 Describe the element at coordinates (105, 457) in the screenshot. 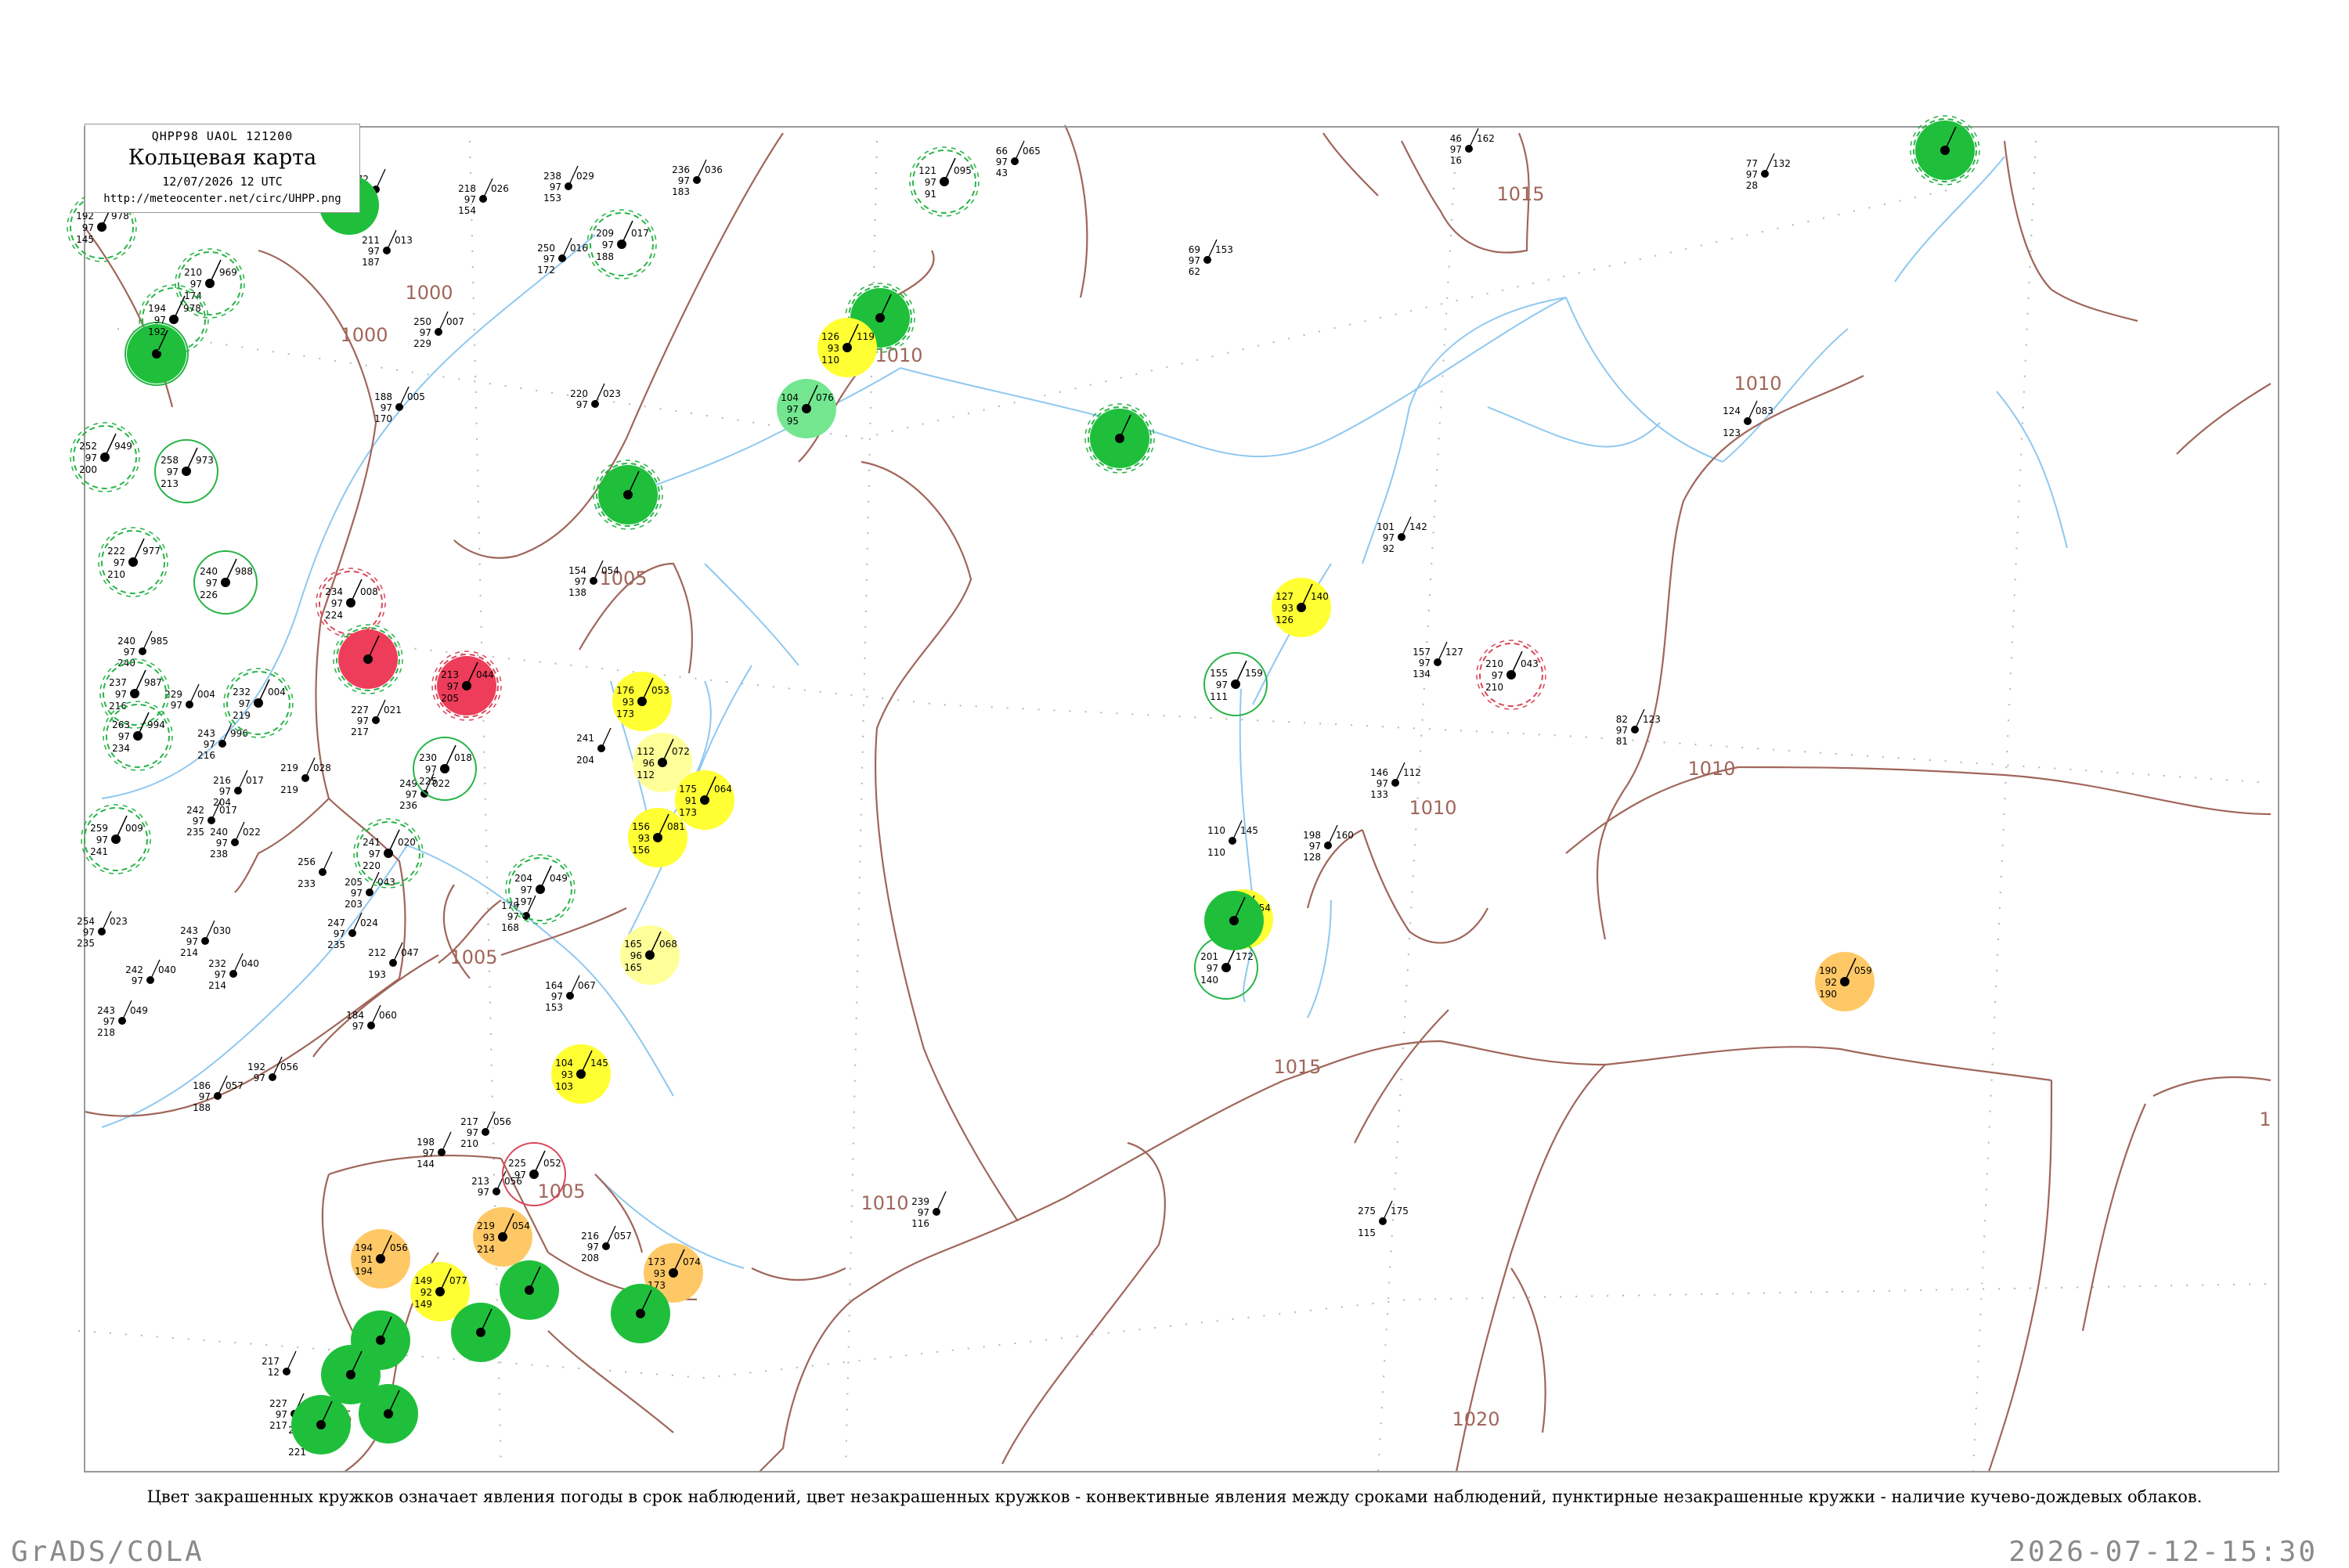

I see `station-marker: 25297200 949` at that location.